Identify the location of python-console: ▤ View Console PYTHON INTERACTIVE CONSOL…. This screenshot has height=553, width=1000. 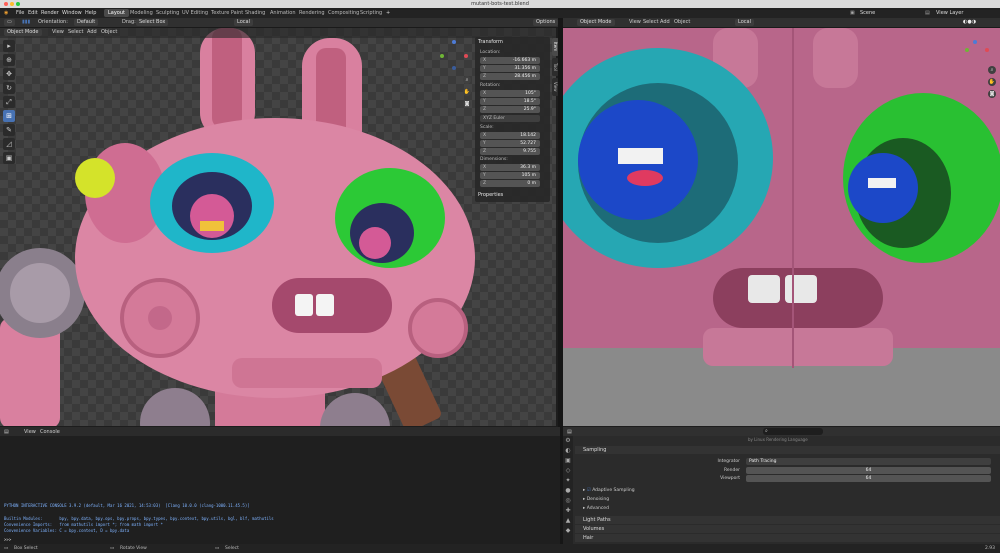
(280, 485).